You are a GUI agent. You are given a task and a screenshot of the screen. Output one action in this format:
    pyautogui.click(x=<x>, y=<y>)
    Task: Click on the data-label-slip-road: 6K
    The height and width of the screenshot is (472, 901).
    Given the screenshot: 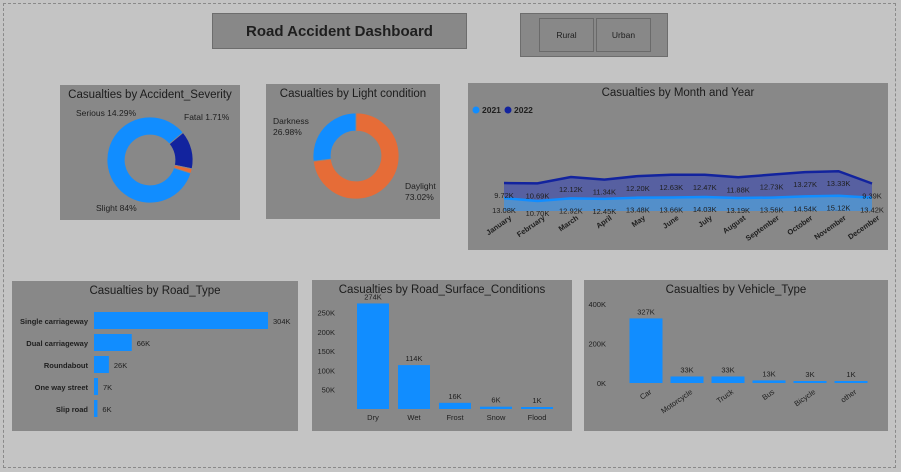 What is the action you would take?
    pyautogui.click(x=106, y=409)
    